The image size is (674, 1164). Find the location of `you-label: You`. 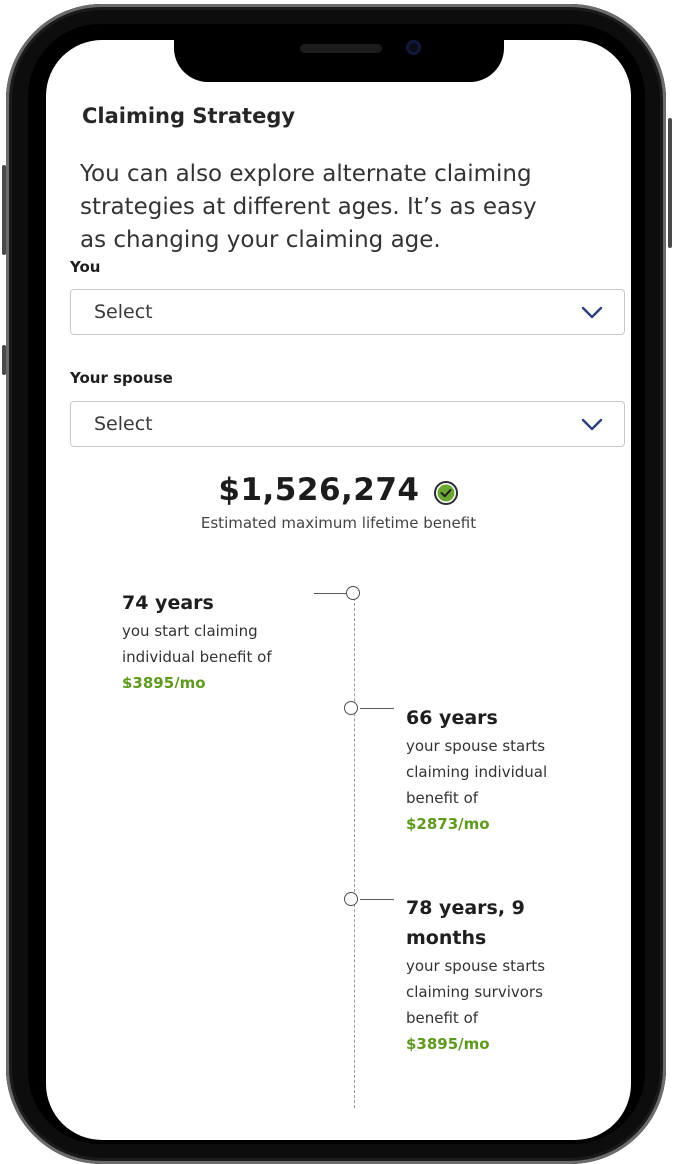

you-label: You is located at coordinates (85, 267).